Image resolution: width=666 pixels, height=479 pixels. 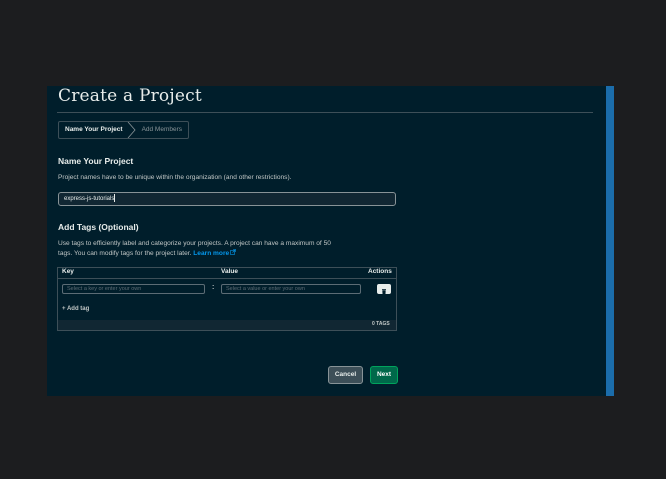 I want to click on cancel-button: Cancel, so click(x=345, y=375).